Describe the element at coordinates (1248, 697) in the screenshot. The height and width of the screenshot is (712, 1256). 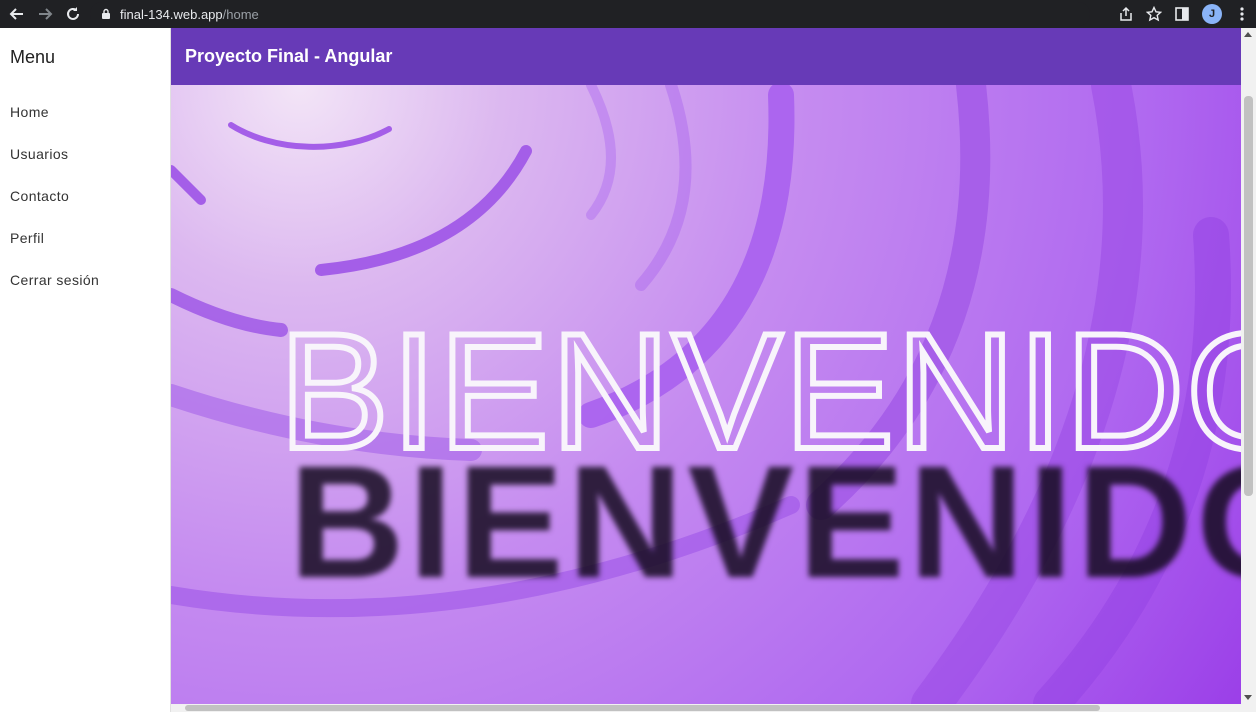
I see `scroll-down-arrow-icon` at that location.